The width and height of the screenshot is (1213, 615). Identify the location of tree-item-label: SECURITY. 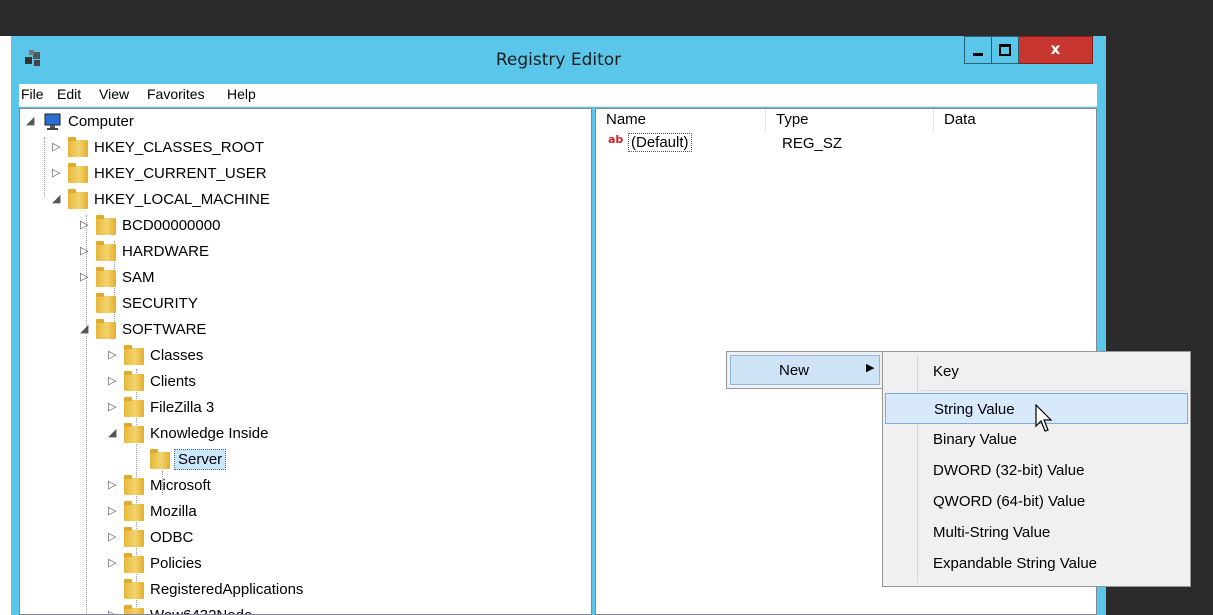
(160, 303).